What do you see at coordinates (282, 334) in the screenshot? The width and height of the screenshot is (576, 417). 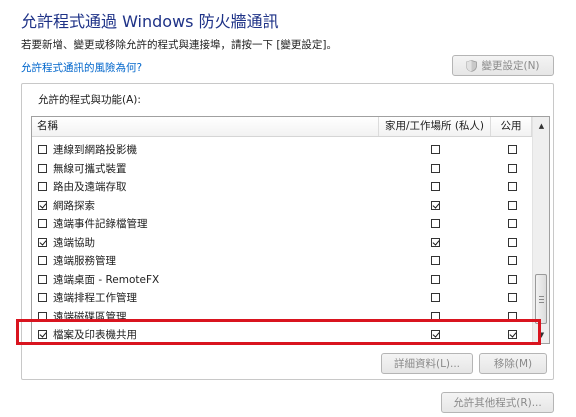 I see `list-item: 檔案及印表機共用` at bounding box center [282, 334].